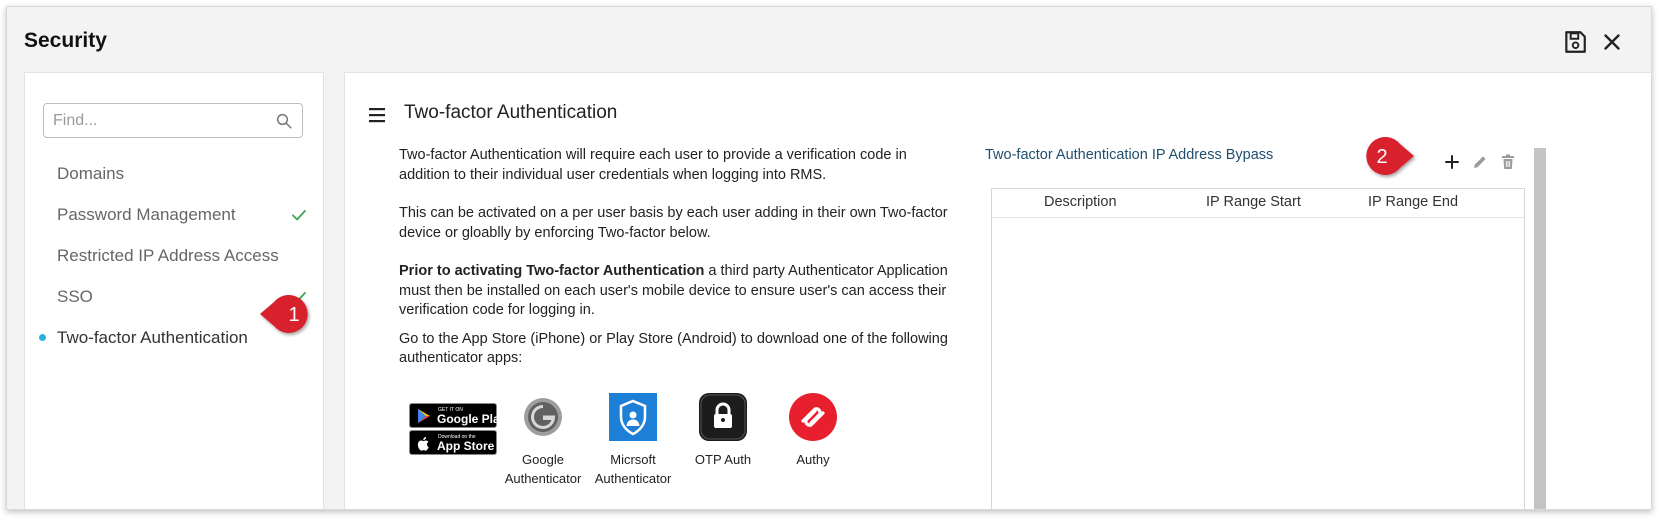 The width and height of the screenshot is (1658, 518). What do you see at coordinates (75, 296) in the screenshot?
I see `sidebar-item-label: SSO` at bounding box center [75, 296].